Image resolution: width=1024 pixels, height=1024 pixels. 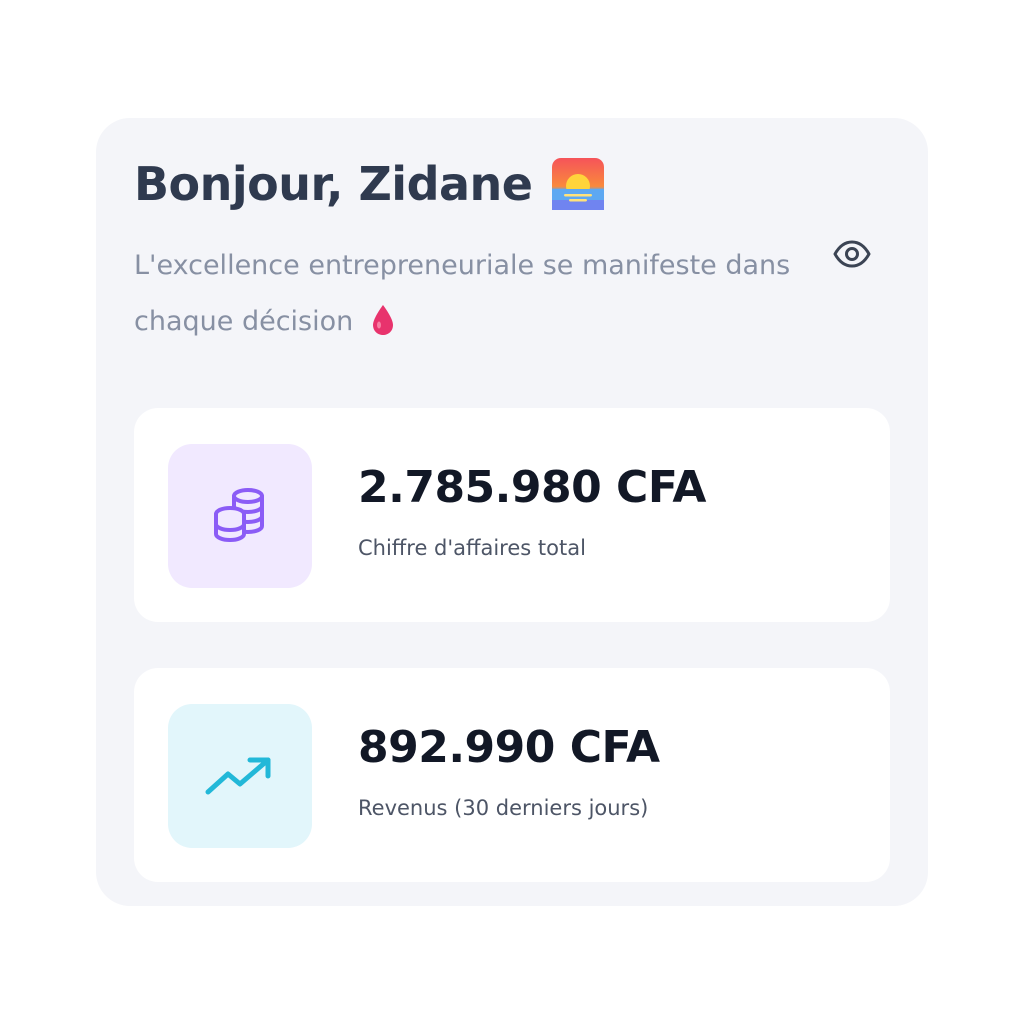 I want to click on eye-icon, so click(x=852, y=254).